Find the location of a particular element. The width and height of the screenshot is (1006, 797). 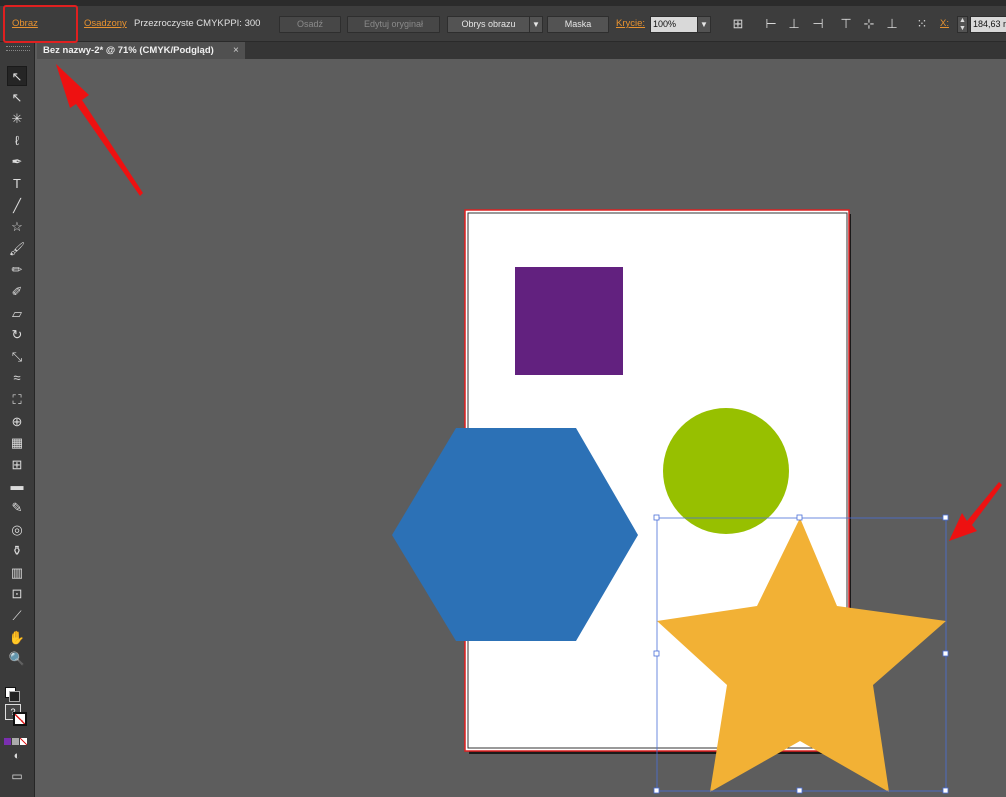

align-left-icon: ⊢ is located at coordinates (771, 24).